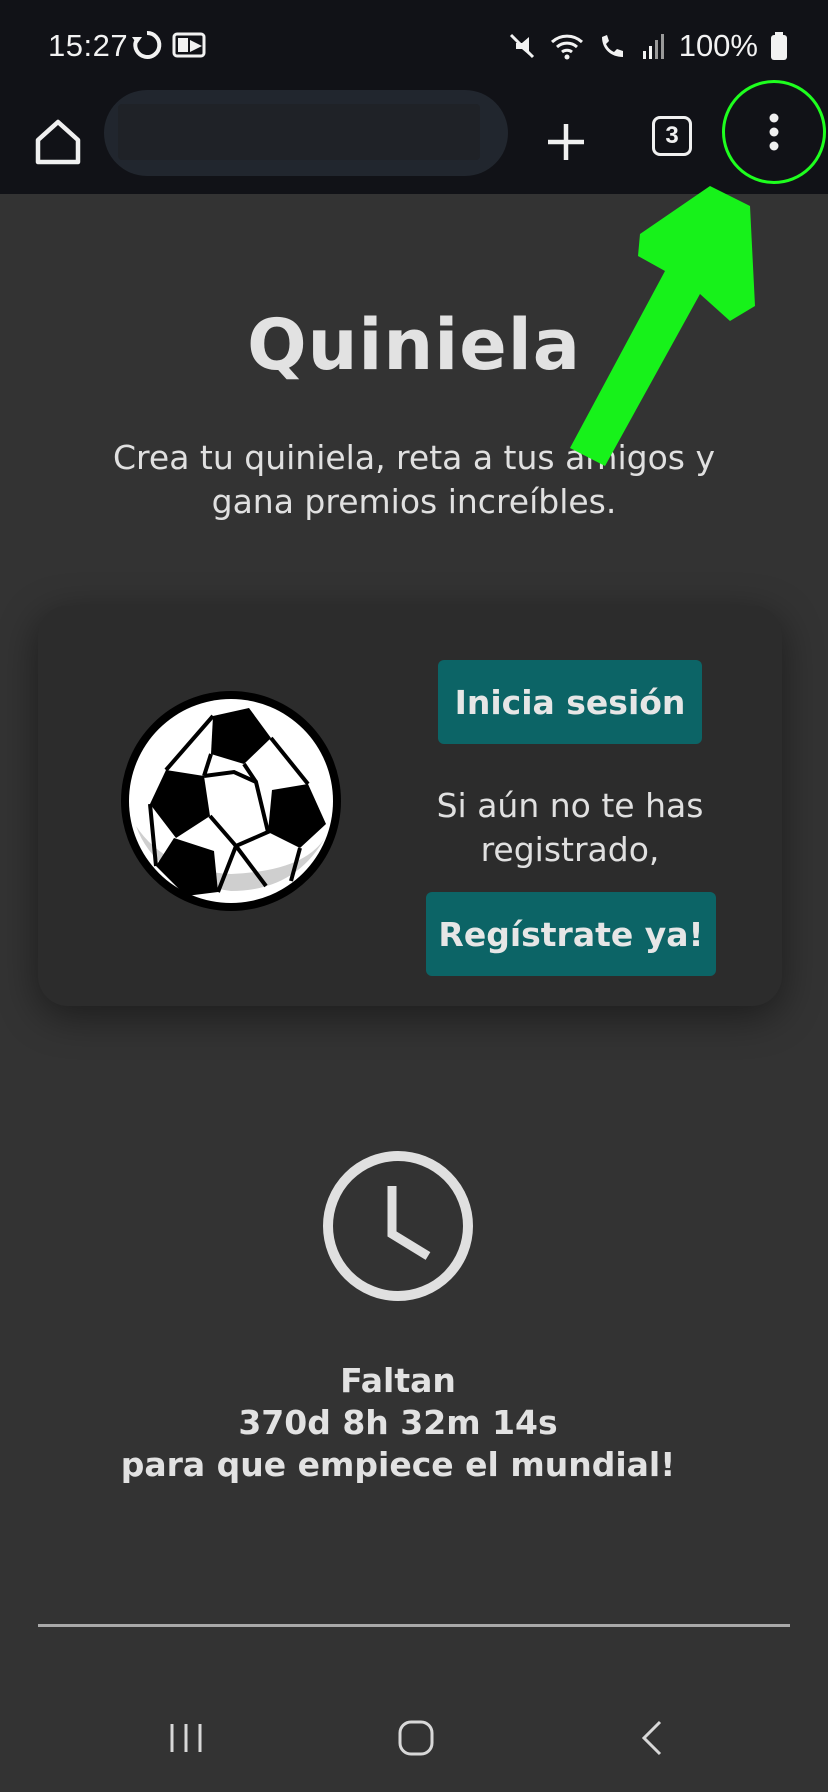 The width and height of the screenshot is (828, 1792). What do you see at coordinates (570, 702) in the screenshot?
I see `login-button: Inicia sesión` at bounding box center [570, 702].